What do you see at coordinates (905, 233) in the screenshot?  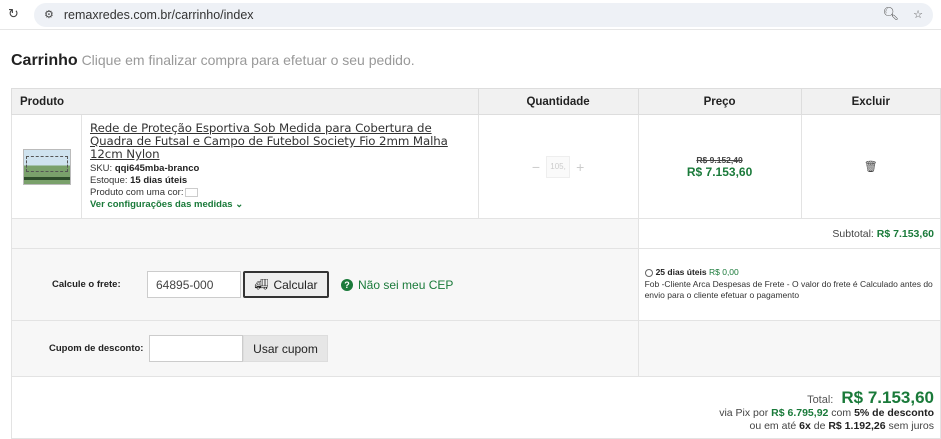 I see `subtotal-value: R$ 7.153,60` at bounding box center [905, 233].